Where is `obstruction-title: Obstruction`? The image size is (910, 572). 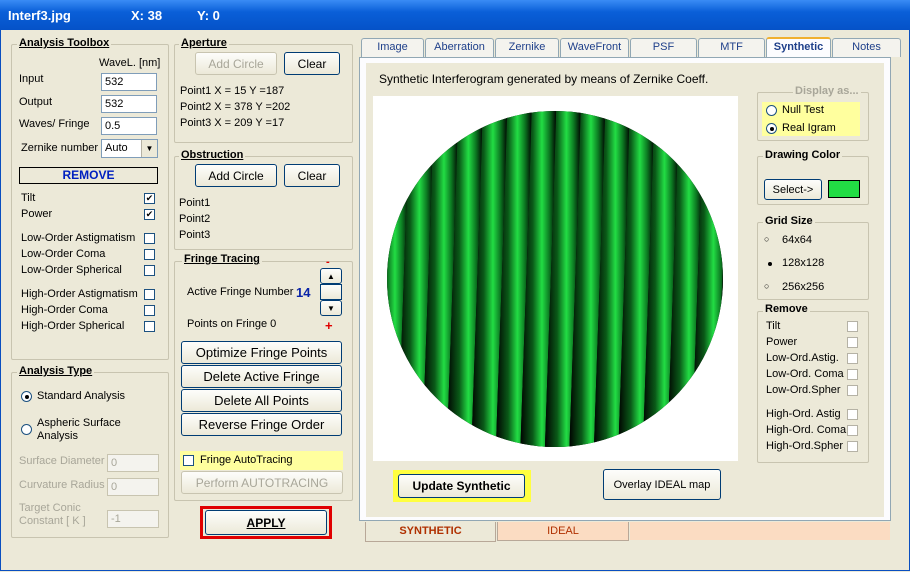
obstruction-title: Obstruction is located at coordinates (212, 155).